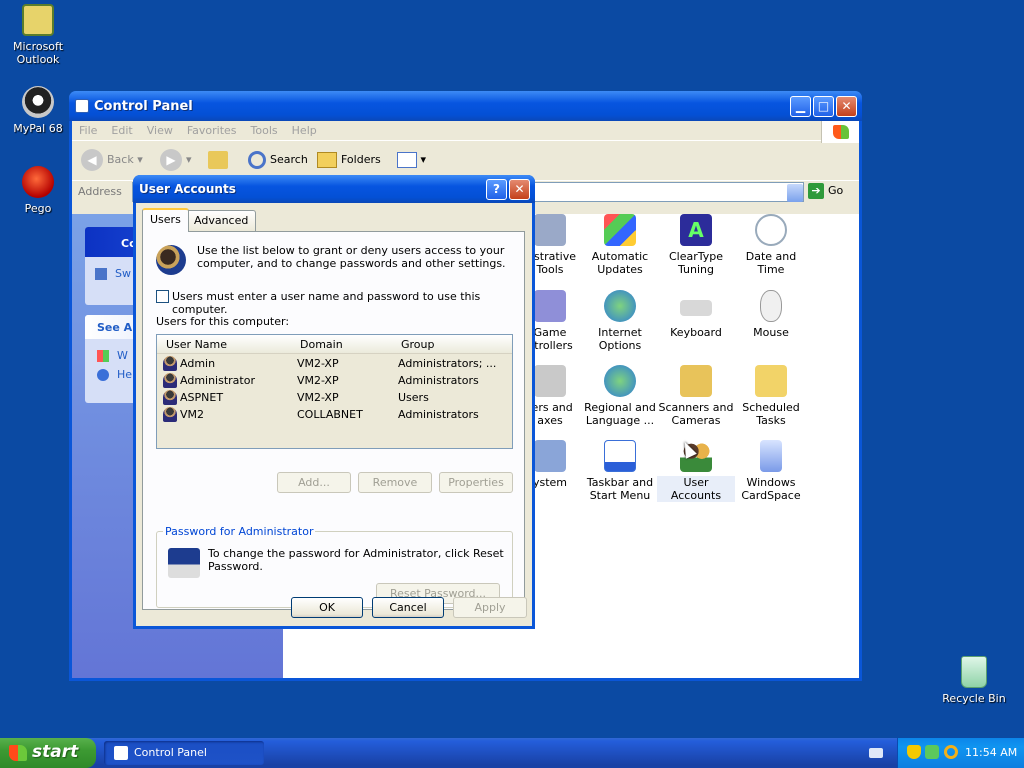  Describe the element at coordinates (278, 160) in the screenshot. I see `search-button: Search` at that location.